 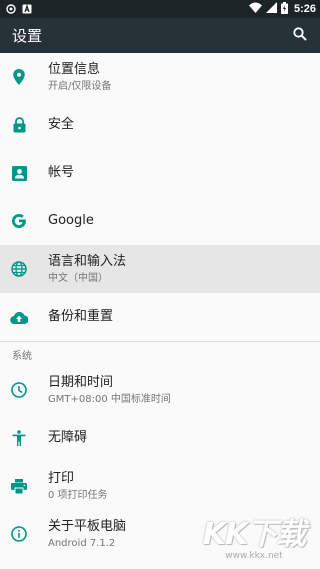 I want to click on item-title: Google, so click(x=71, y=220).